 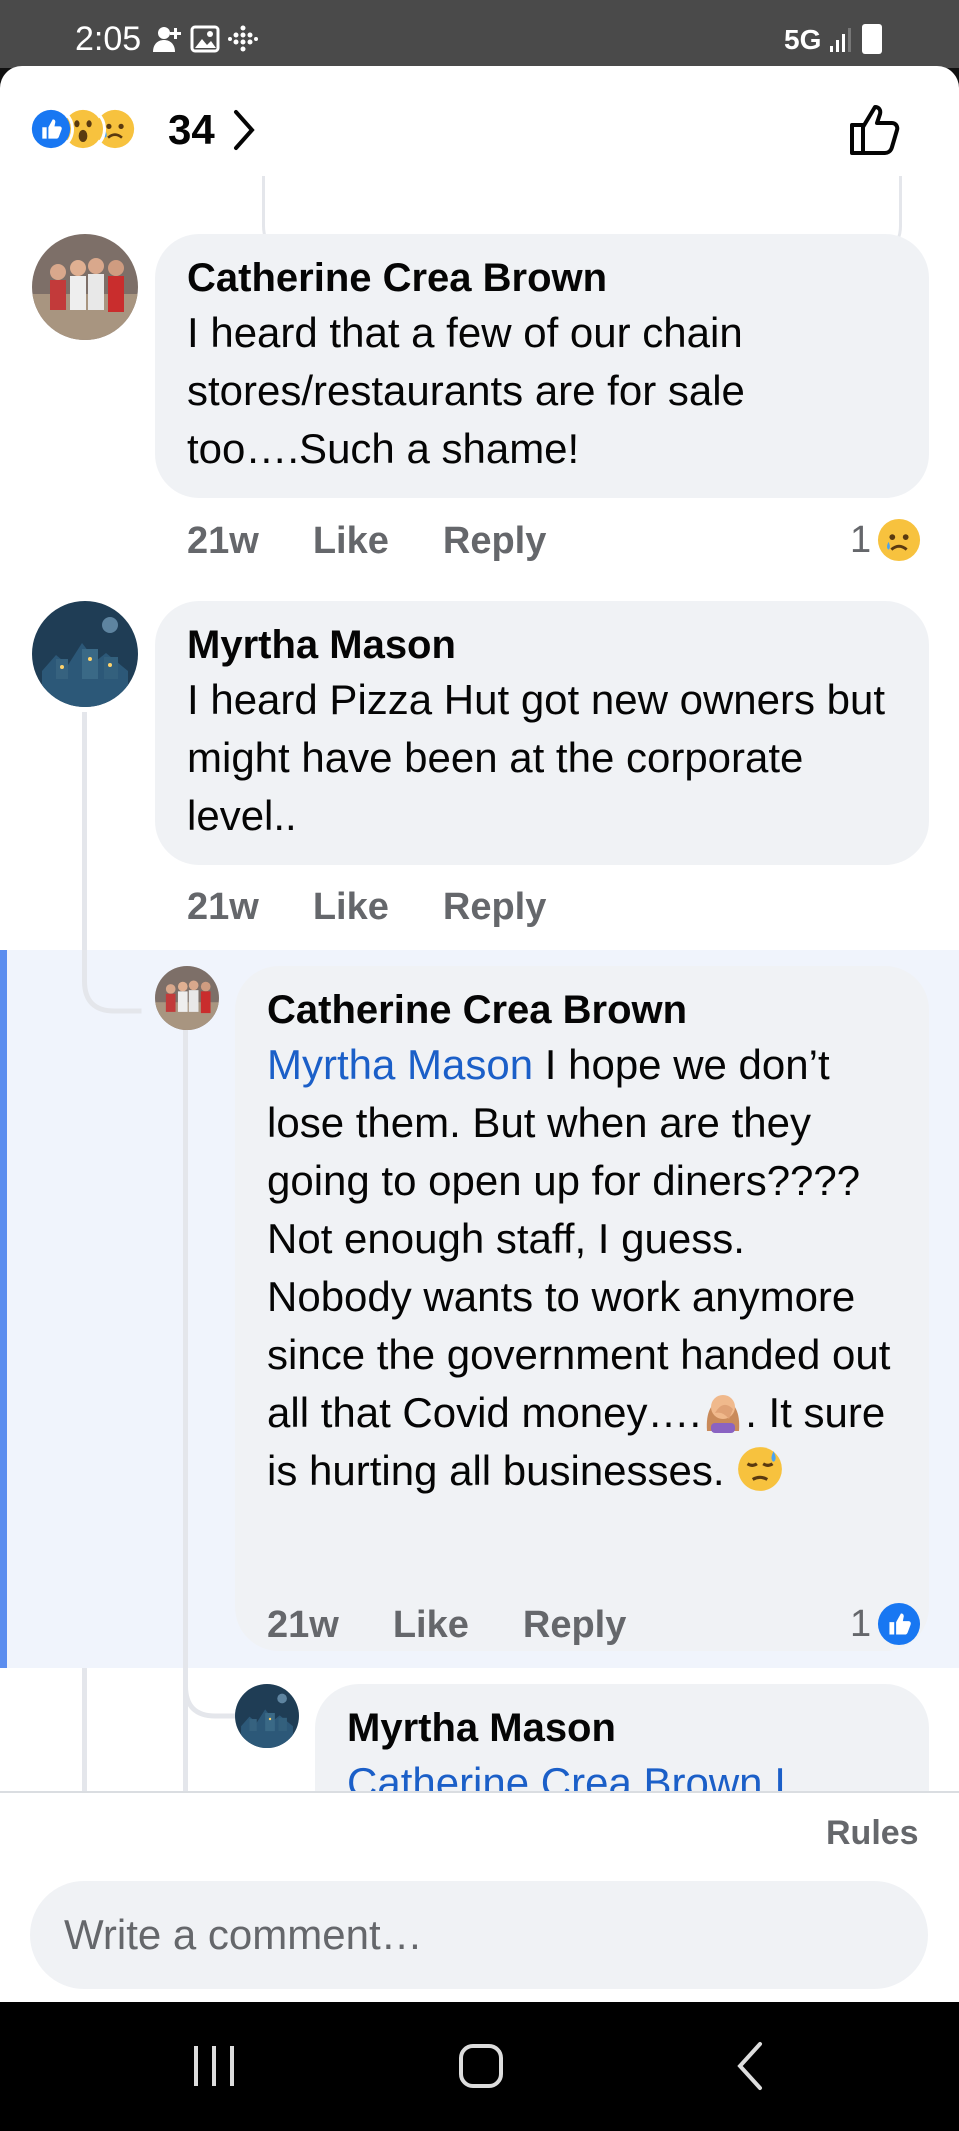 I want to click on sad-reaction-icon, so click(x=899, y=540).